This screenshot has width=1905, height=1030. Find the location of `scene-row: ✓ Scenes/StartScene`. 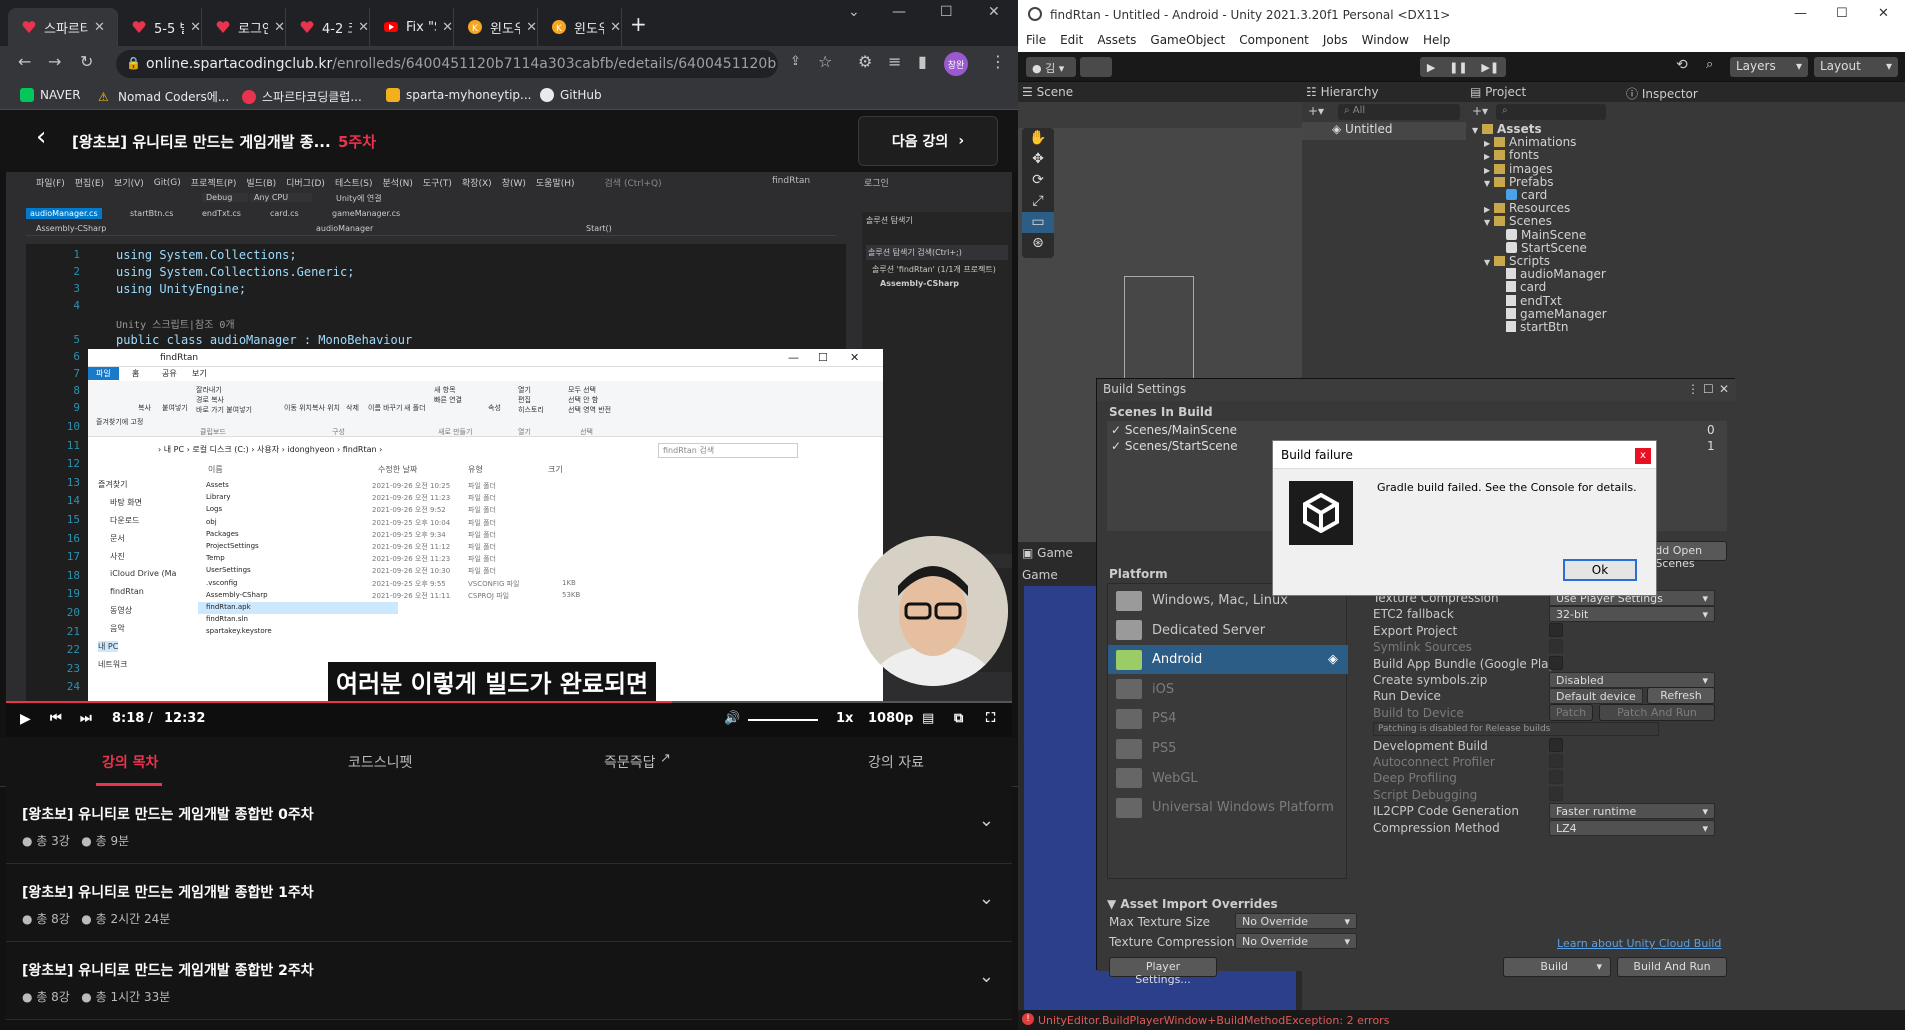

scene-row: ✓ Scenes/StartScene is located at coordinates (1174, 446).